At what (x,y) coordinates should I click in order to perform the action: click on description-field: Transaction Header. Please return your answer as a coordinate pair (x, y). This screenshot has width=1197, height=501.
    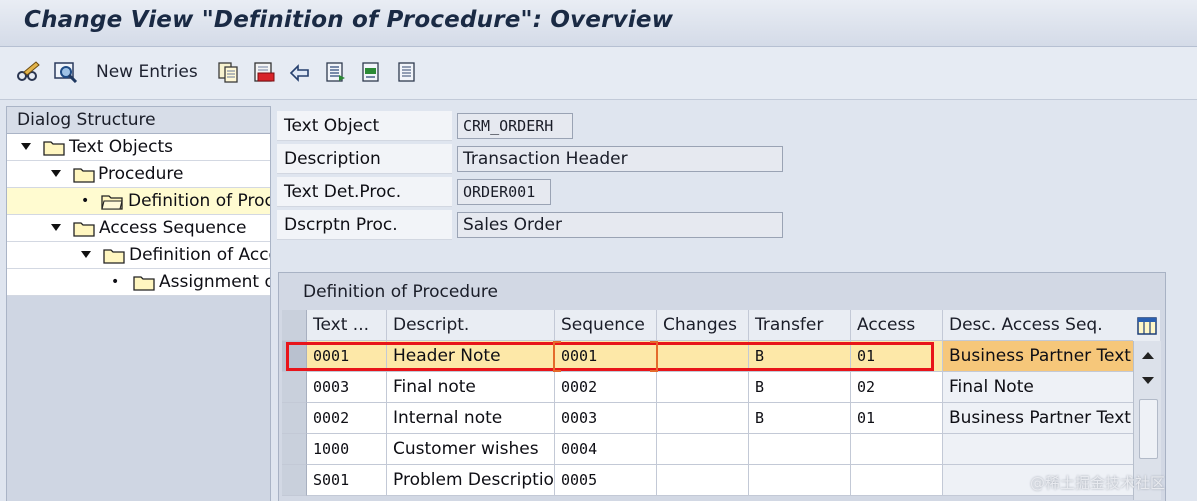
    Looking at the image, I should click on (620, 159).